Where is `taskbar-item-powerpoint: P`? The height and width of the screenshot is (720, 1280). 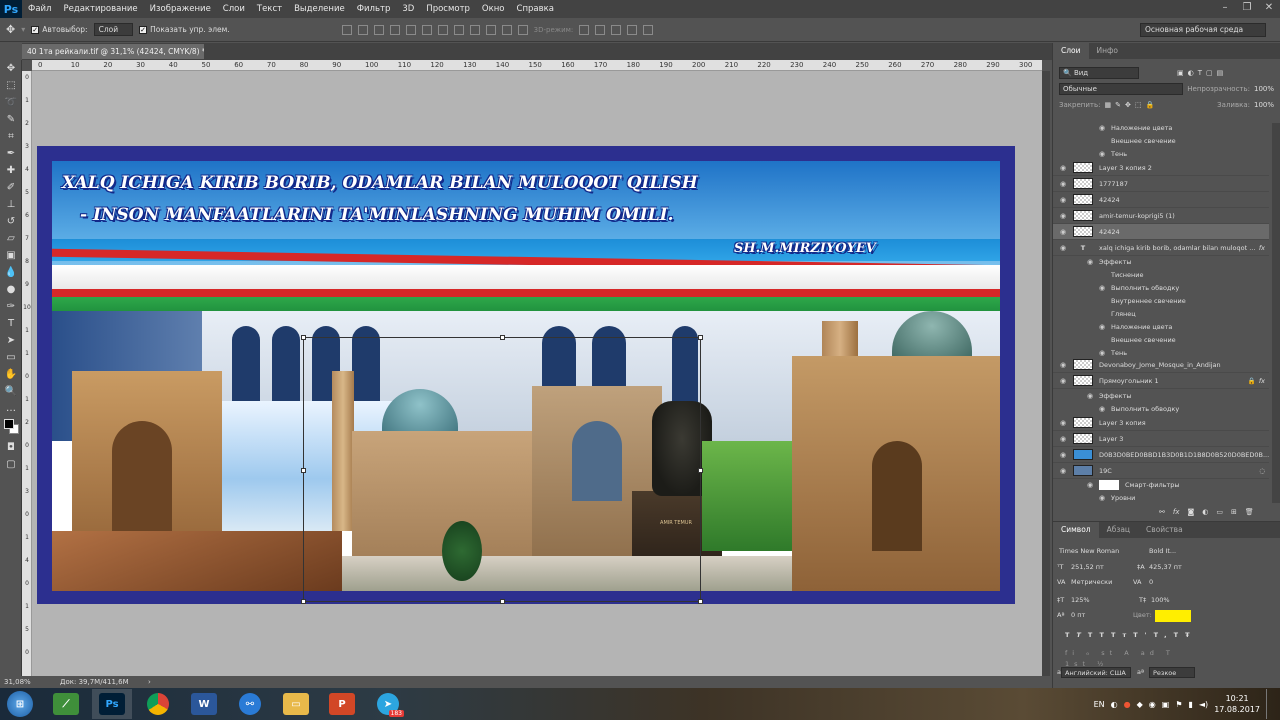 taskbar-item-powerpoint: P is located at coordinates (342, 704).